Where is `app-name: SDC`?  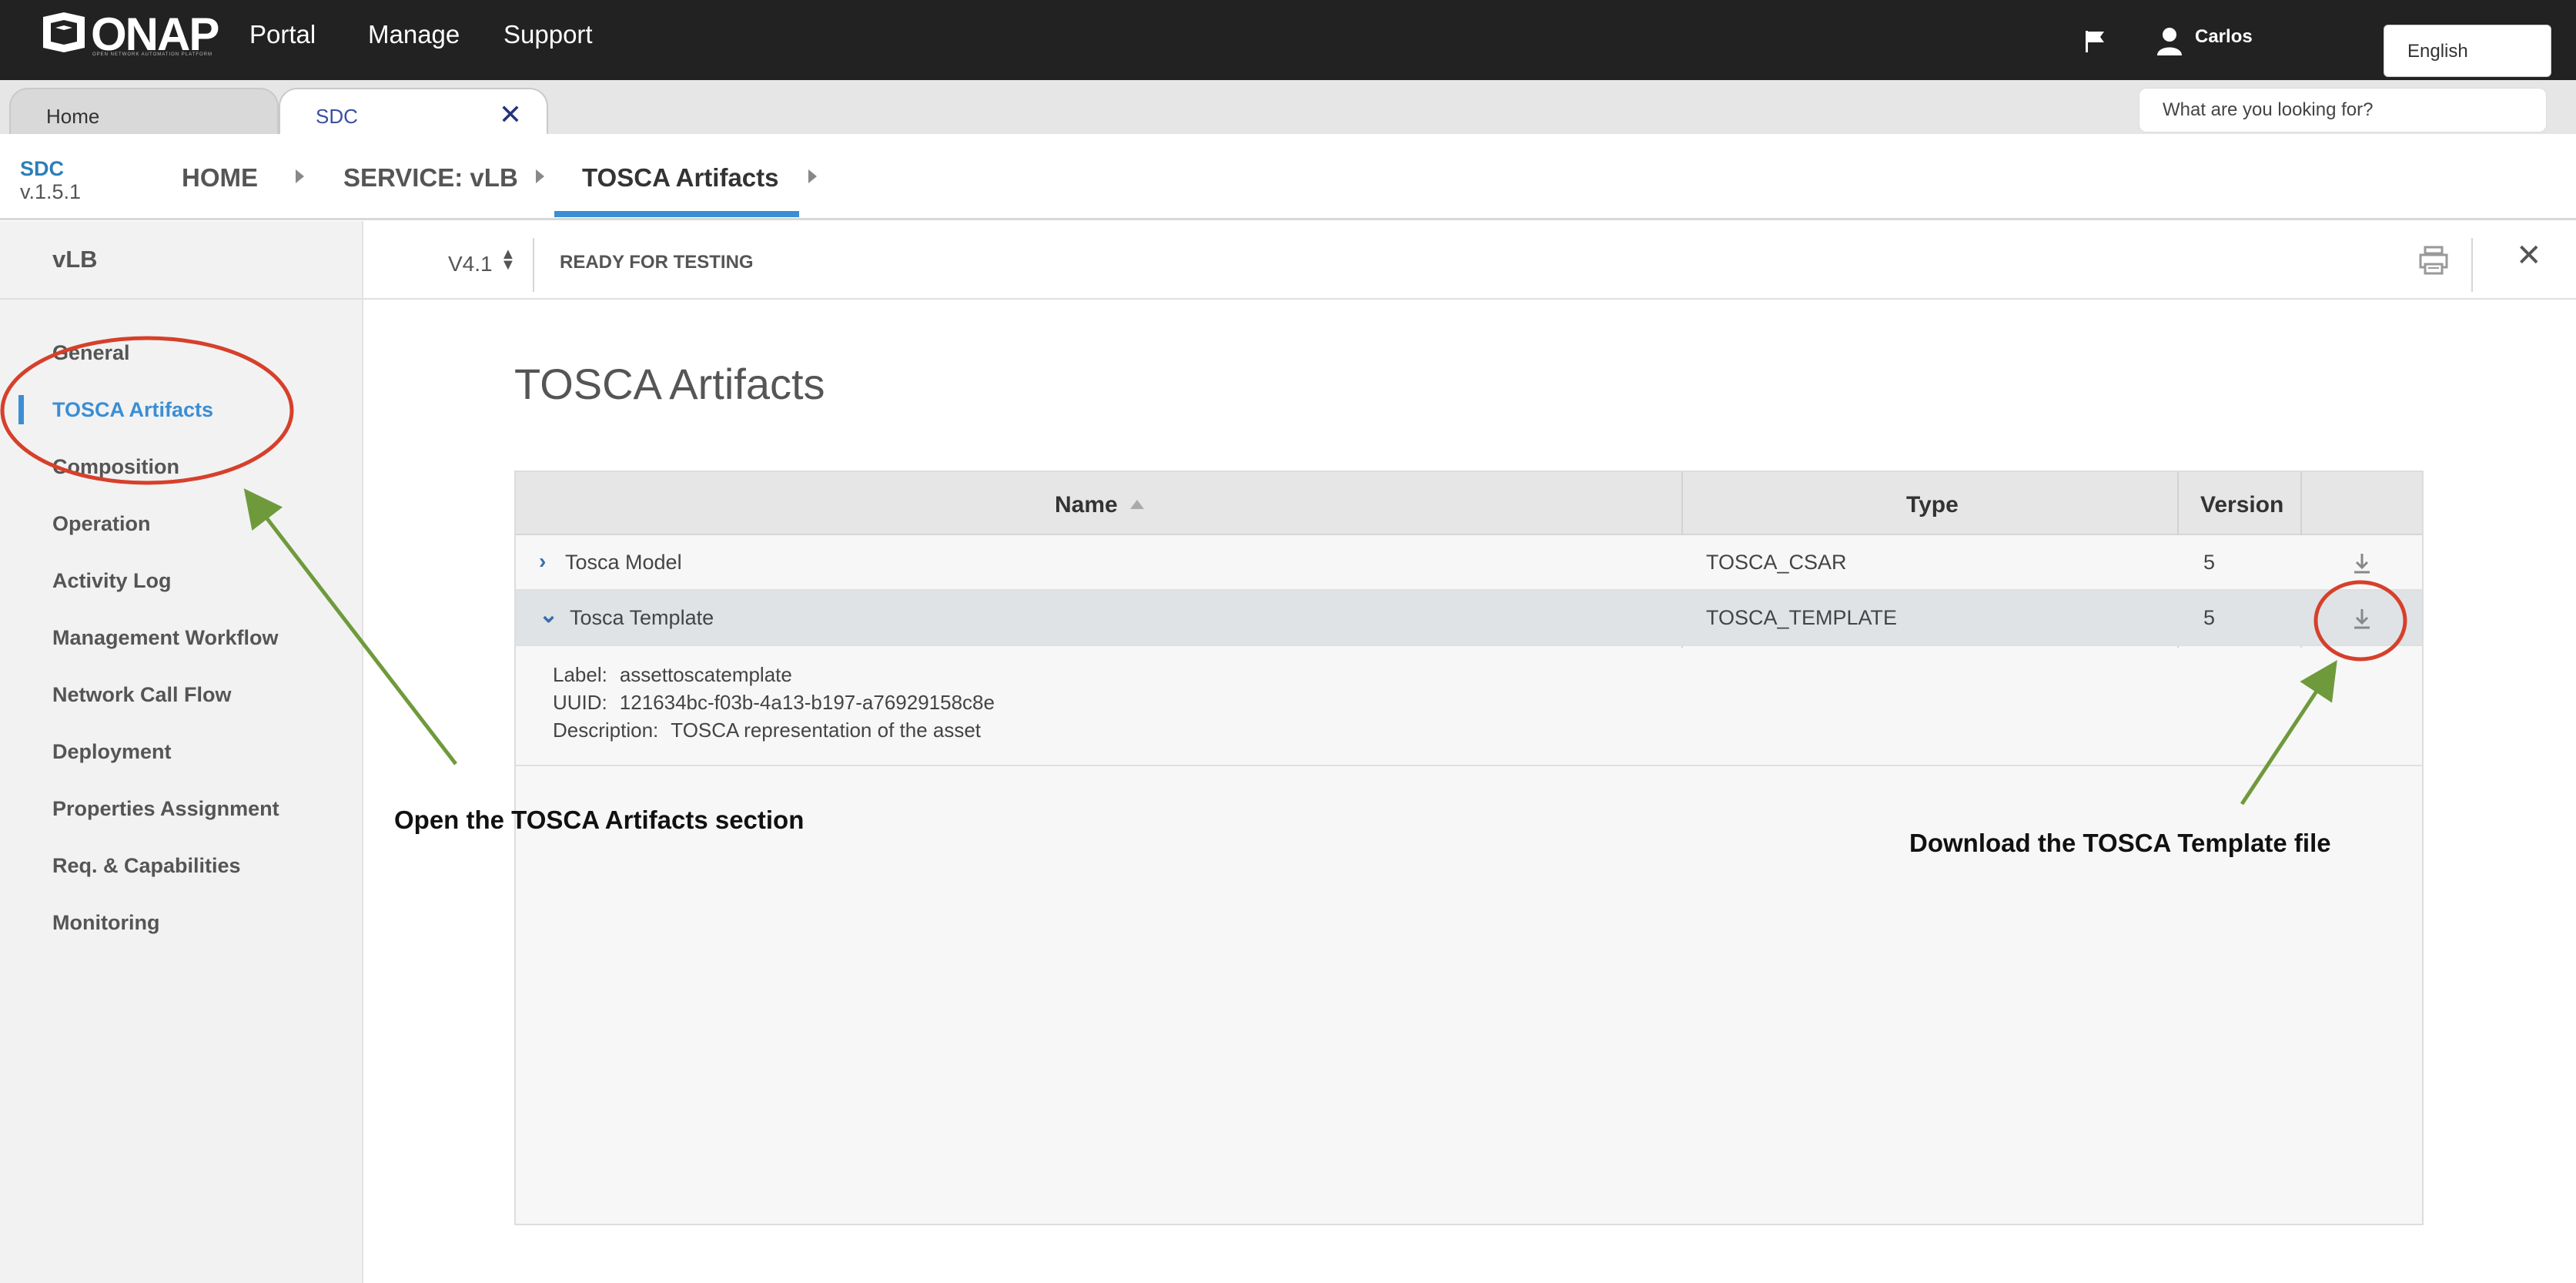
app-name: SDC is located at coordinates (43, 168).